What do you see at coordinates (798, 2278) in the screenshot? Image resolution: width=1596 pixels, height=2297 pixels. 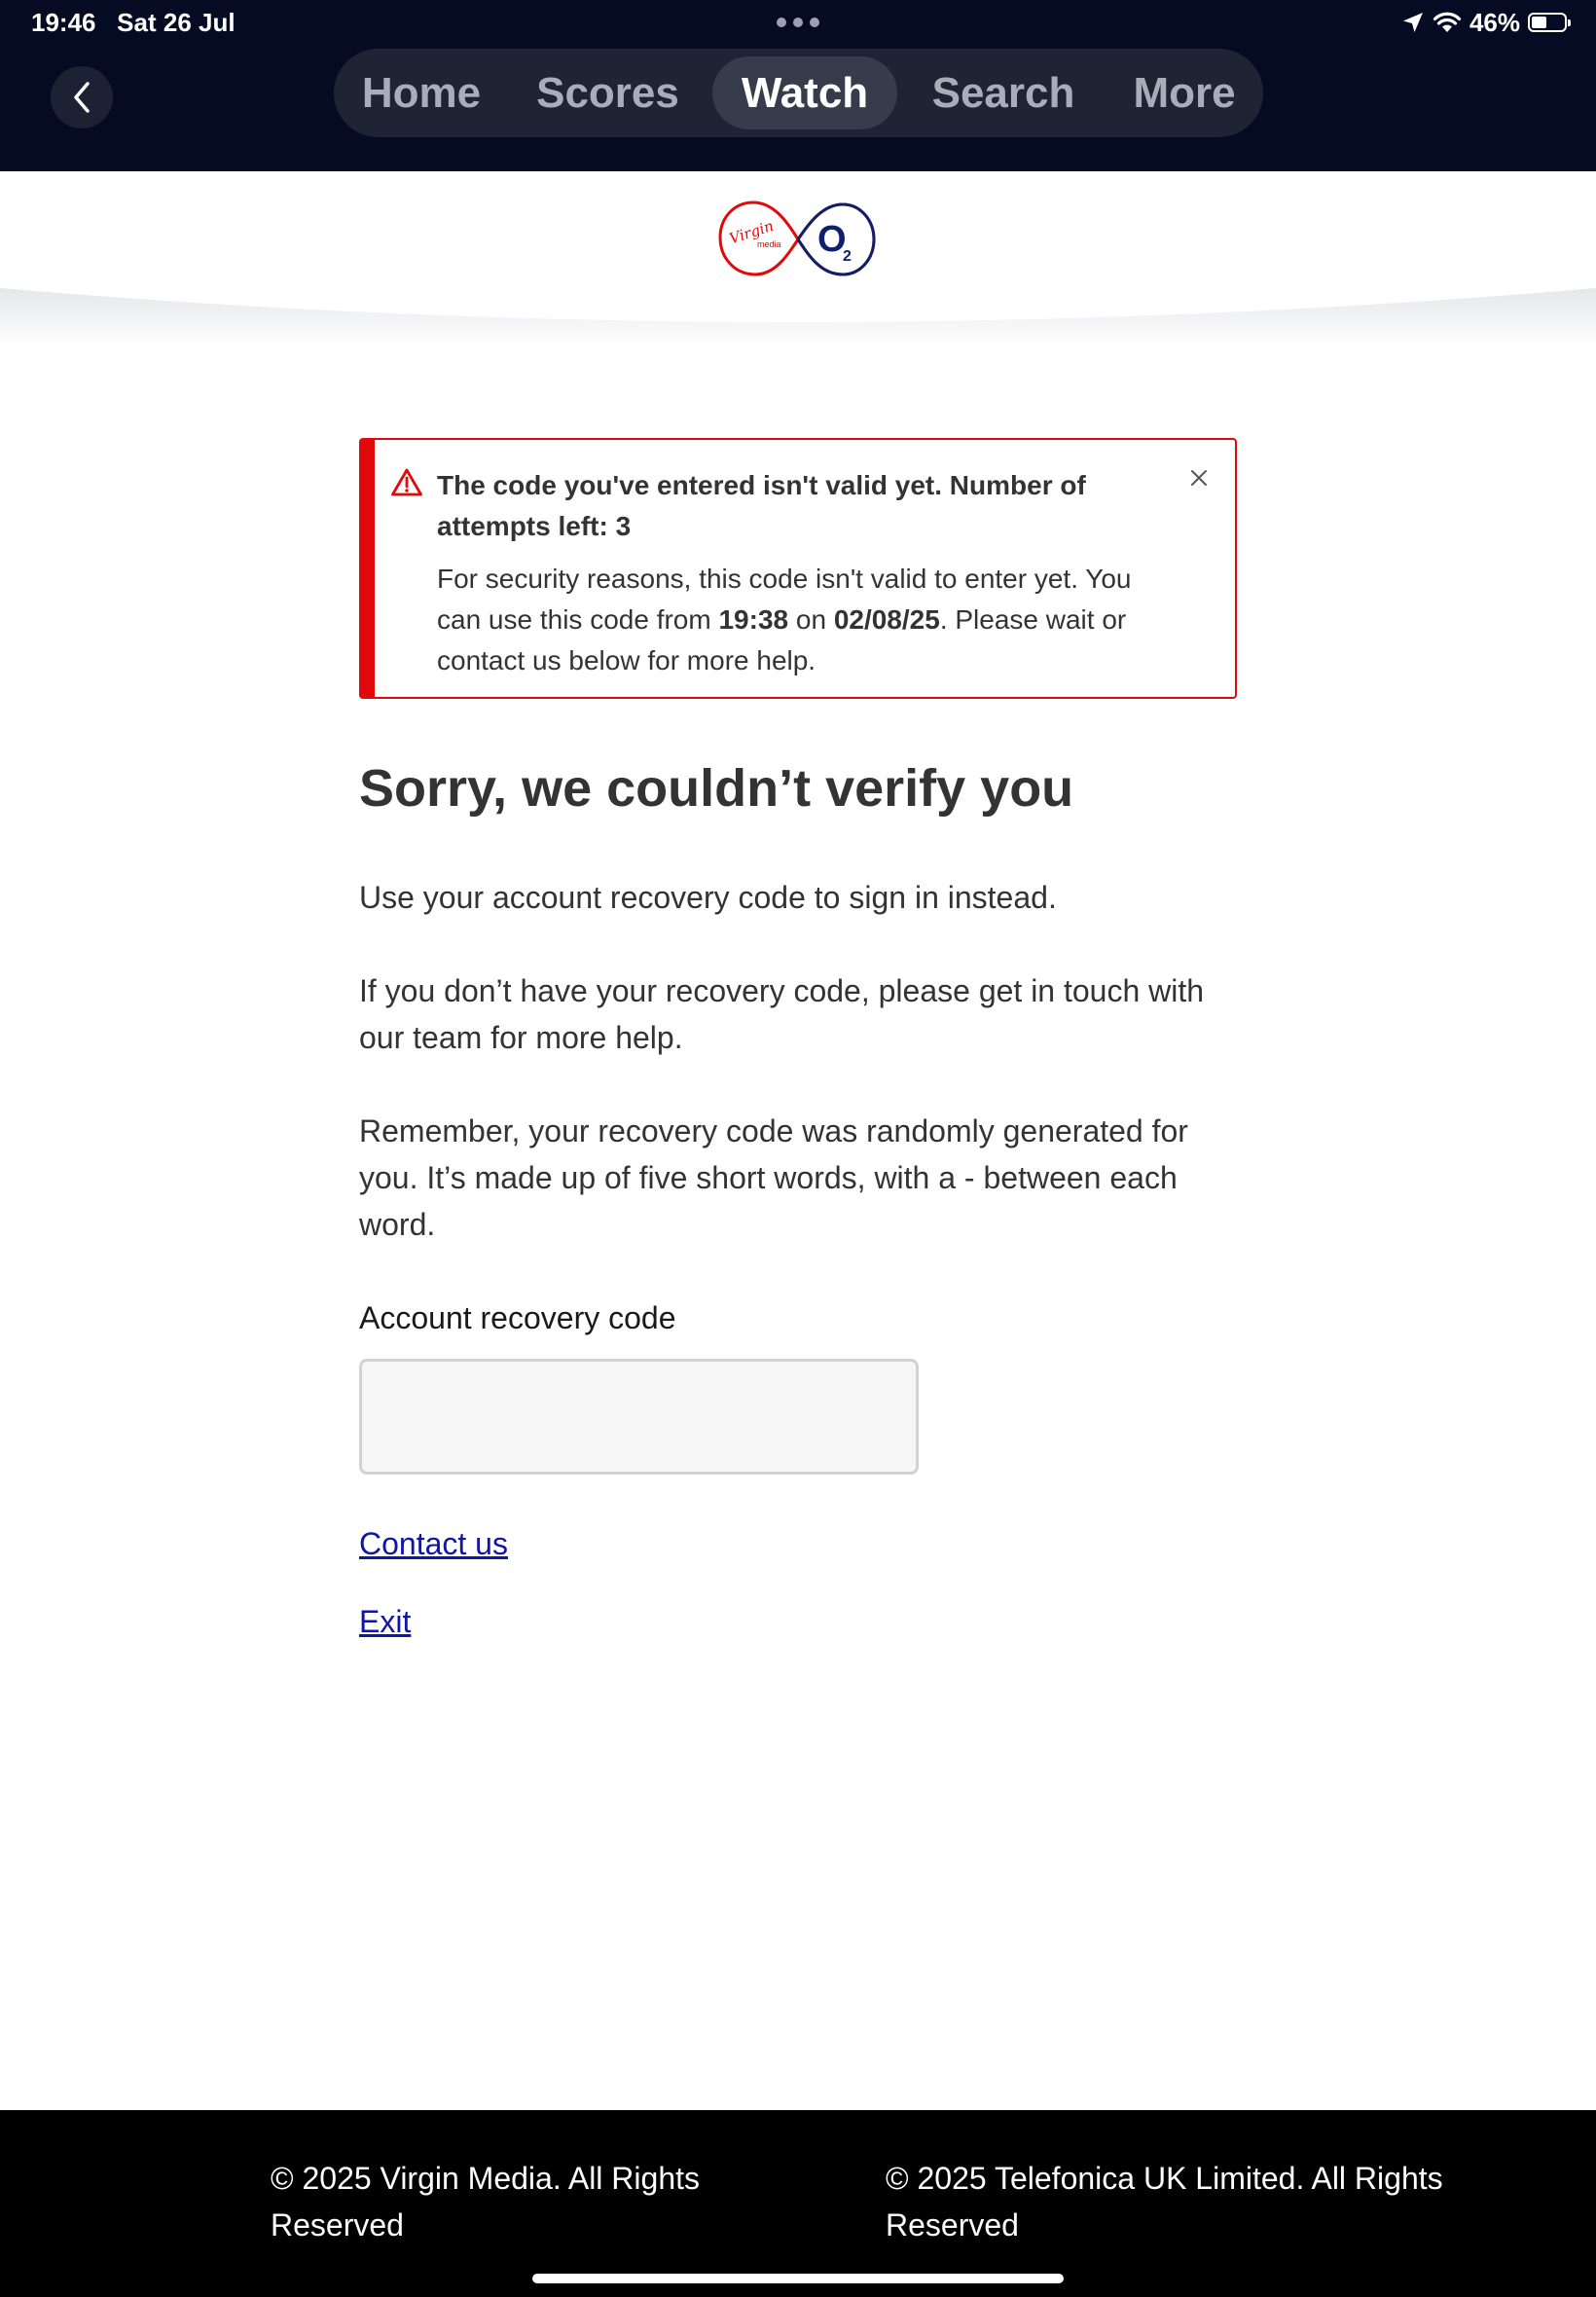 I see `home-indicator` at bounding box center [798, 2278].